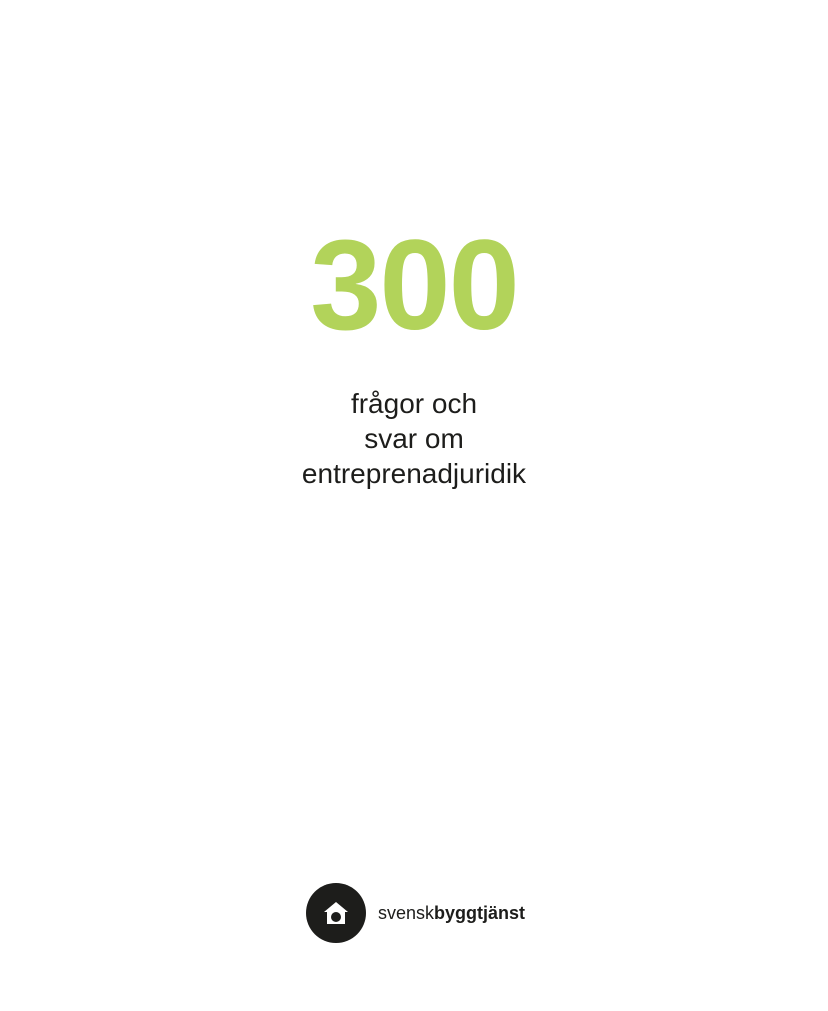 This screenshot has height=1011, width=828. I want to click on house-icon, so click(336, 913).